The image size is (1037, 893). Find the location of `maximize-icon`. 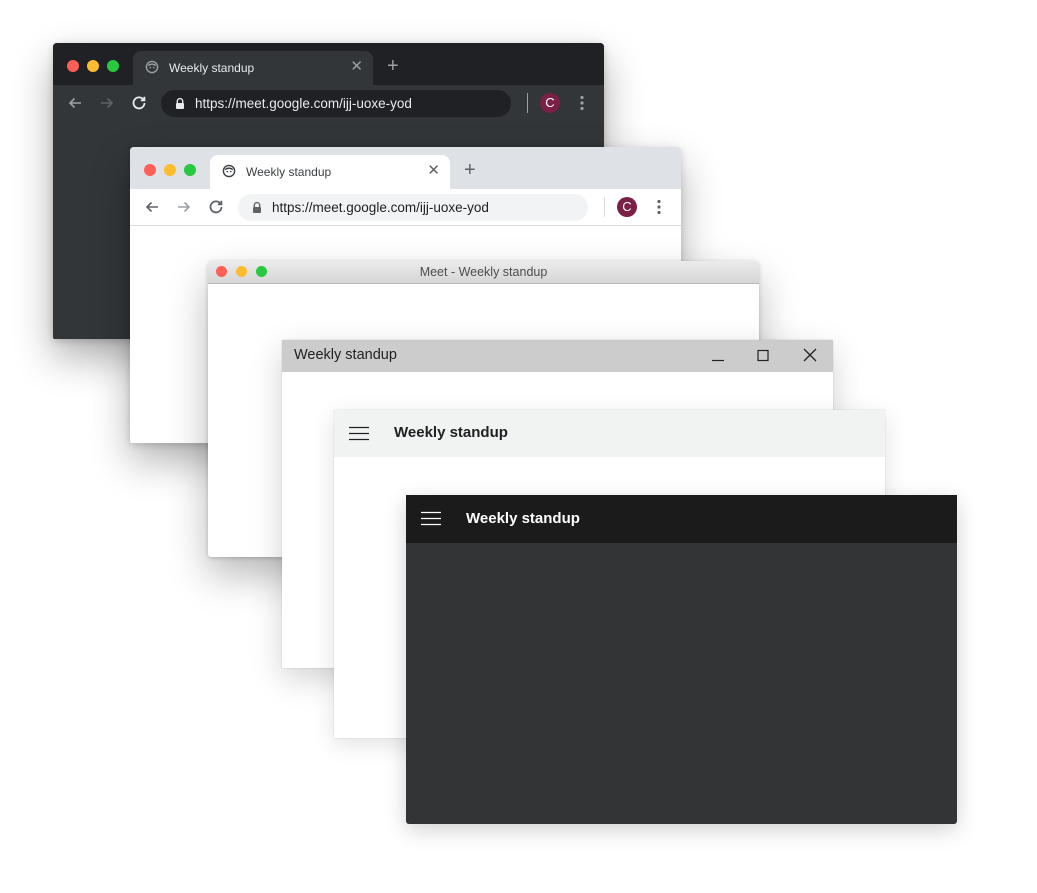

maximize-icon is located at coordinates (763, 356).